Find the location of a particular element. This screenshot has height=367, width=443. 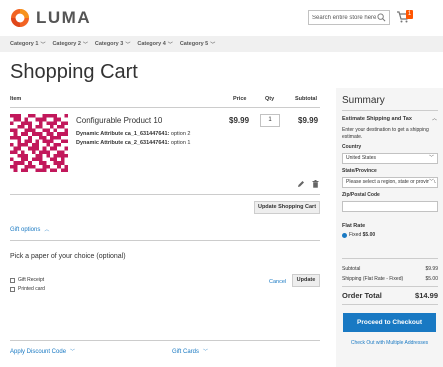

gift-receipt-option: Gift Receipt is located at coordinates (27, 280).